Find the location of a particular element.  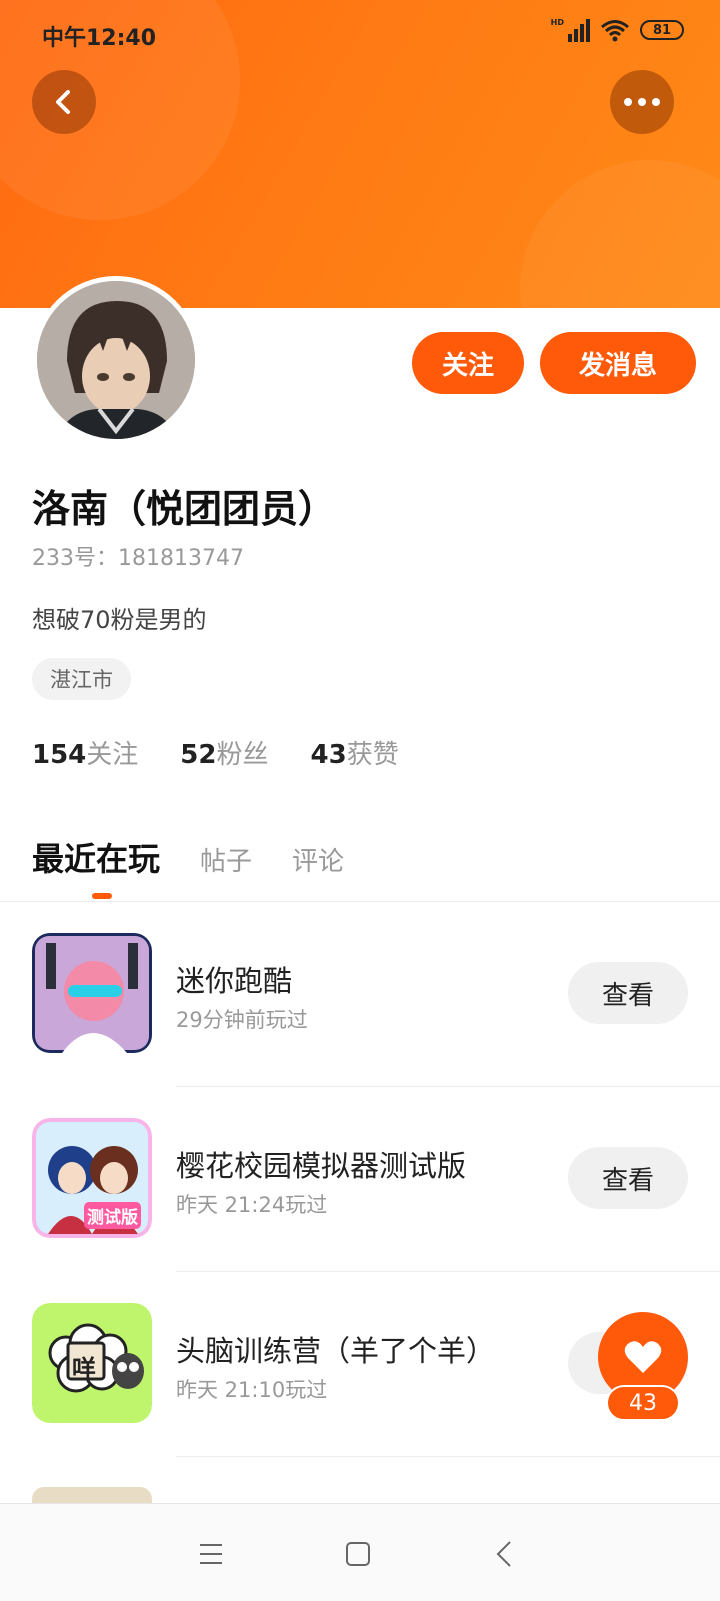

wifi-icon is located at coordinates (615, 31).